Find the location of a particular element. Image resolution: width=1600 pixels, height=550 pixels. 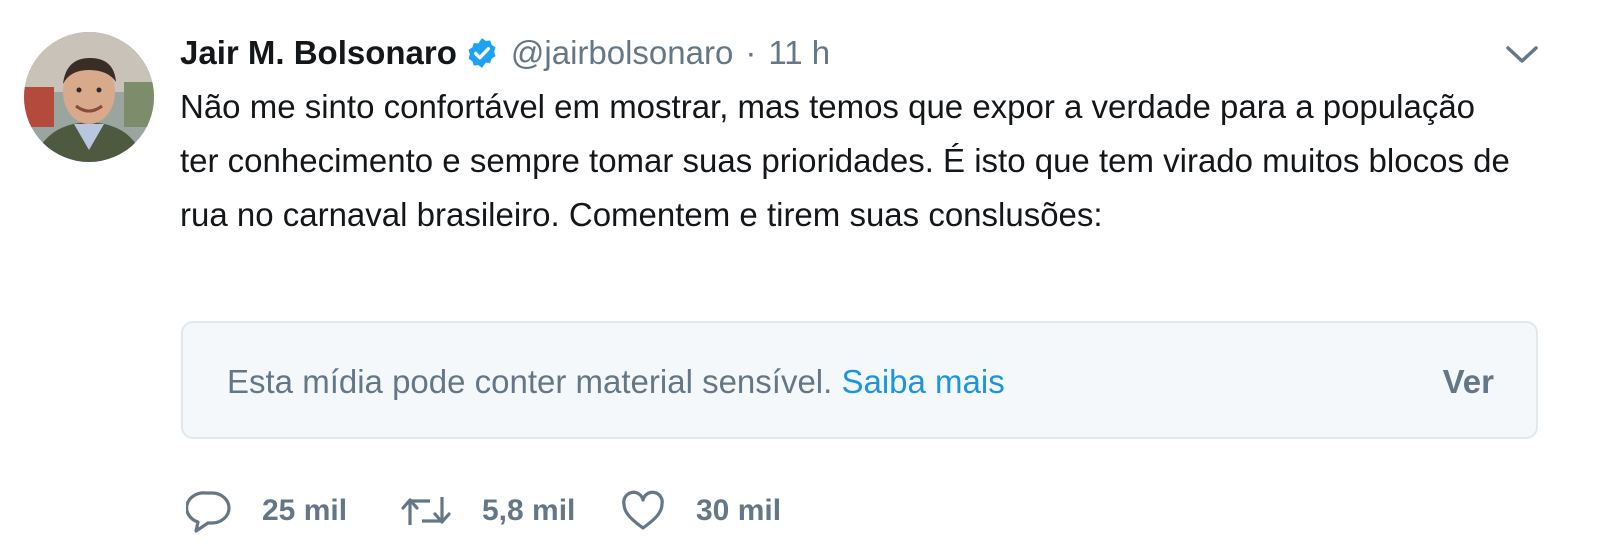

tweet-actions: 25 mil 5,8 mil 30 mil is located at coordinates (483, 511).